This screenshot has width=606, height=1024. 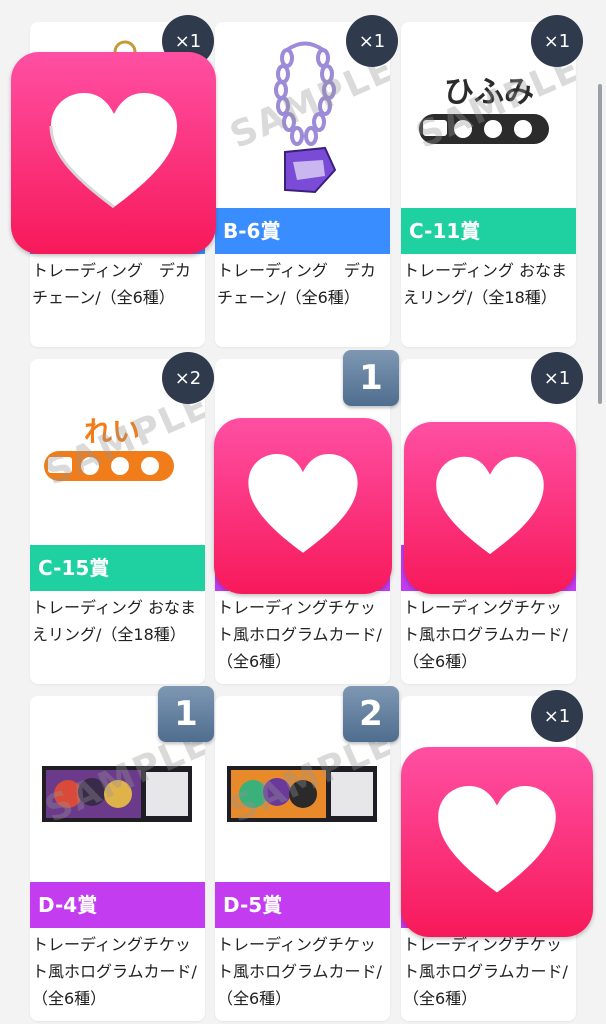 I want to click on prize-card: れい SAMPLE C-15賞 トレーディング おなまえリング/（全18種）, so click(x=117, y=521).